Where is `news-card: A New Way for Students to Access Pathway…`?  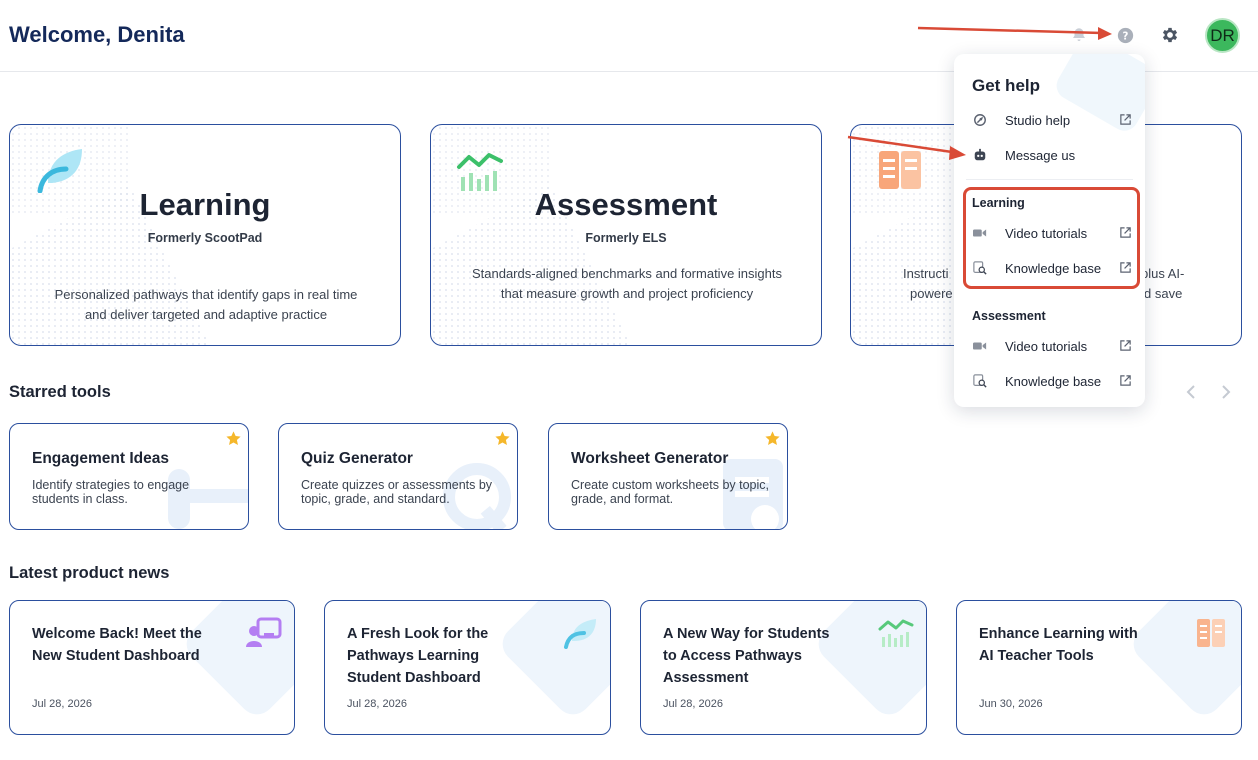
news-card: A New Way for Students to Access Pathway… is located at coordinates (783, 667).